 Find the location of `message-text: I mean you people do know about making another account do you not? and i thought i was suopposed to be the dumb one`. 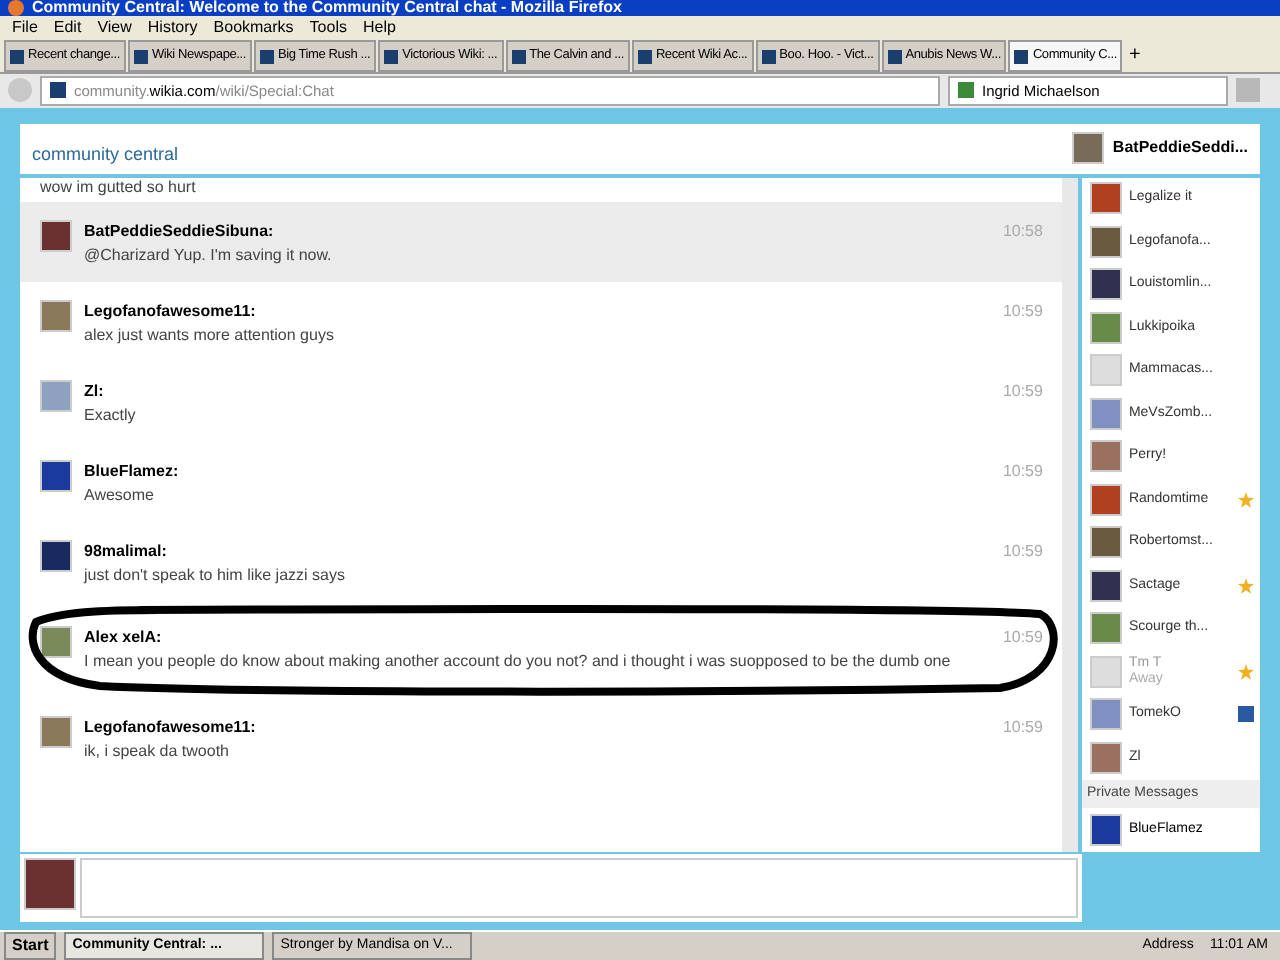

message-text: I mean you people do know about making another account do you not? and i thought i was suopposed to be the dumb one is located at coordinates (518, 661).